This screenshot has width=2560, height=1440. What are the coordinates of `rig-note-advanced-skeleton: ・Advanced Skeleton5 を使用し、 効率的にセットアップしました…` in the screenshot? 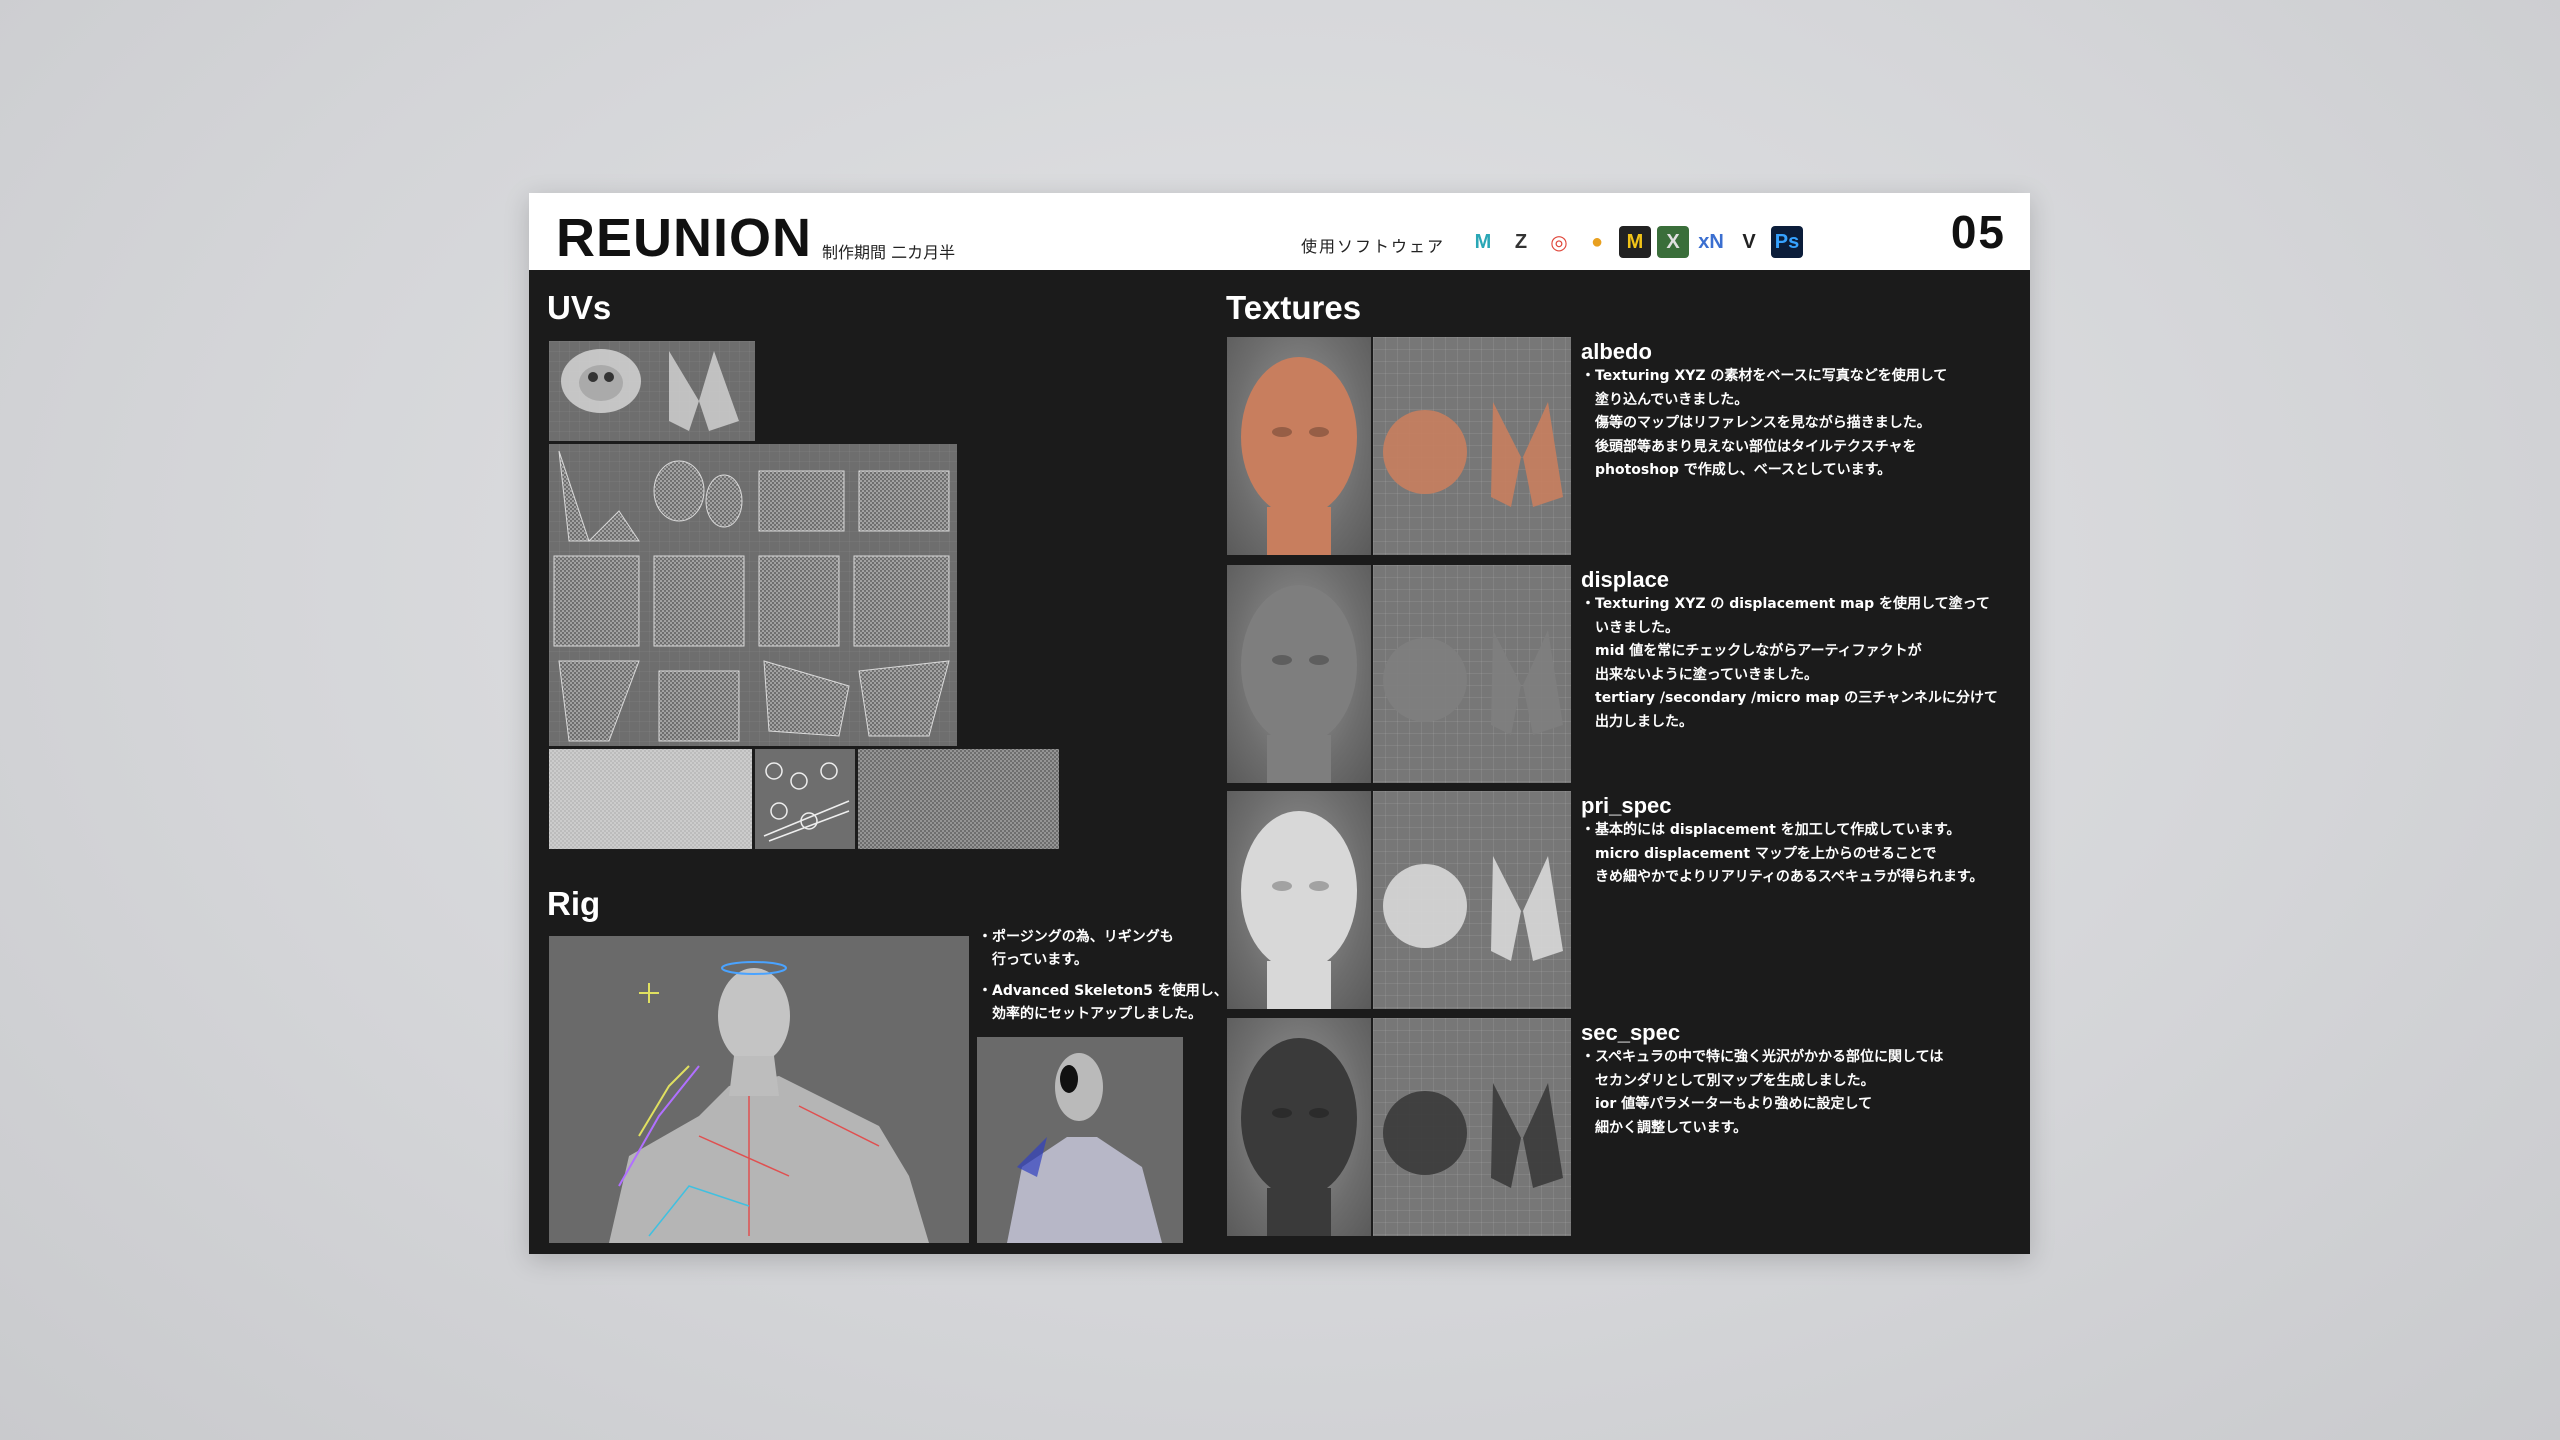 It's located at (1103, 1002).